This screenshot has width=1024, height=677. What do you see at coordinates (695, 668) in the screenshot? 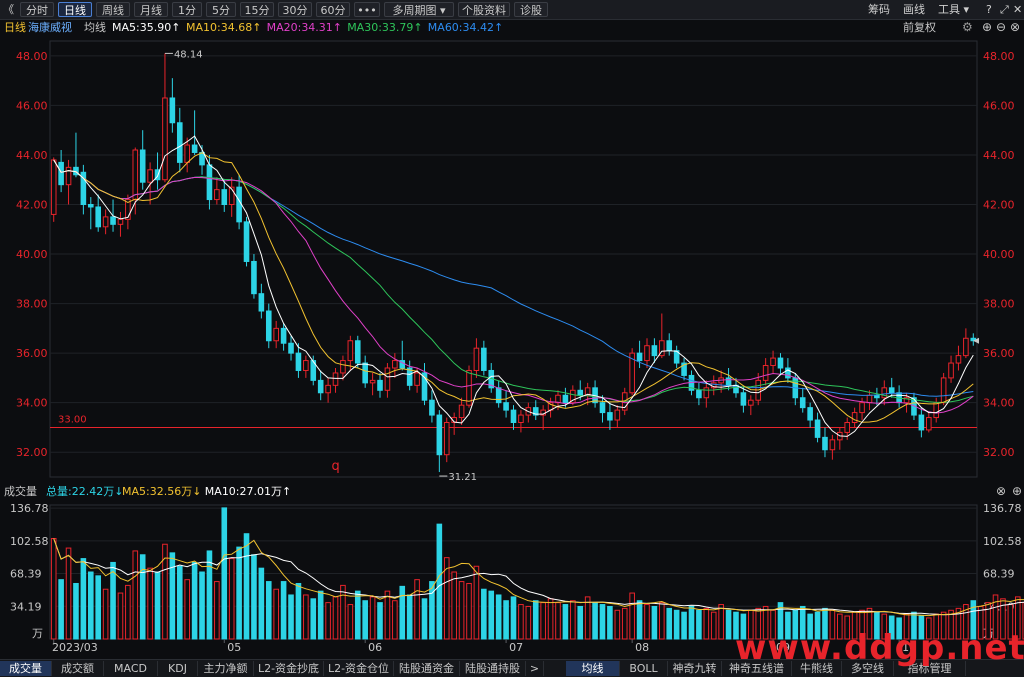
I see `overlay-tab-2: 神奇九转` at bounding box center [695, 668].